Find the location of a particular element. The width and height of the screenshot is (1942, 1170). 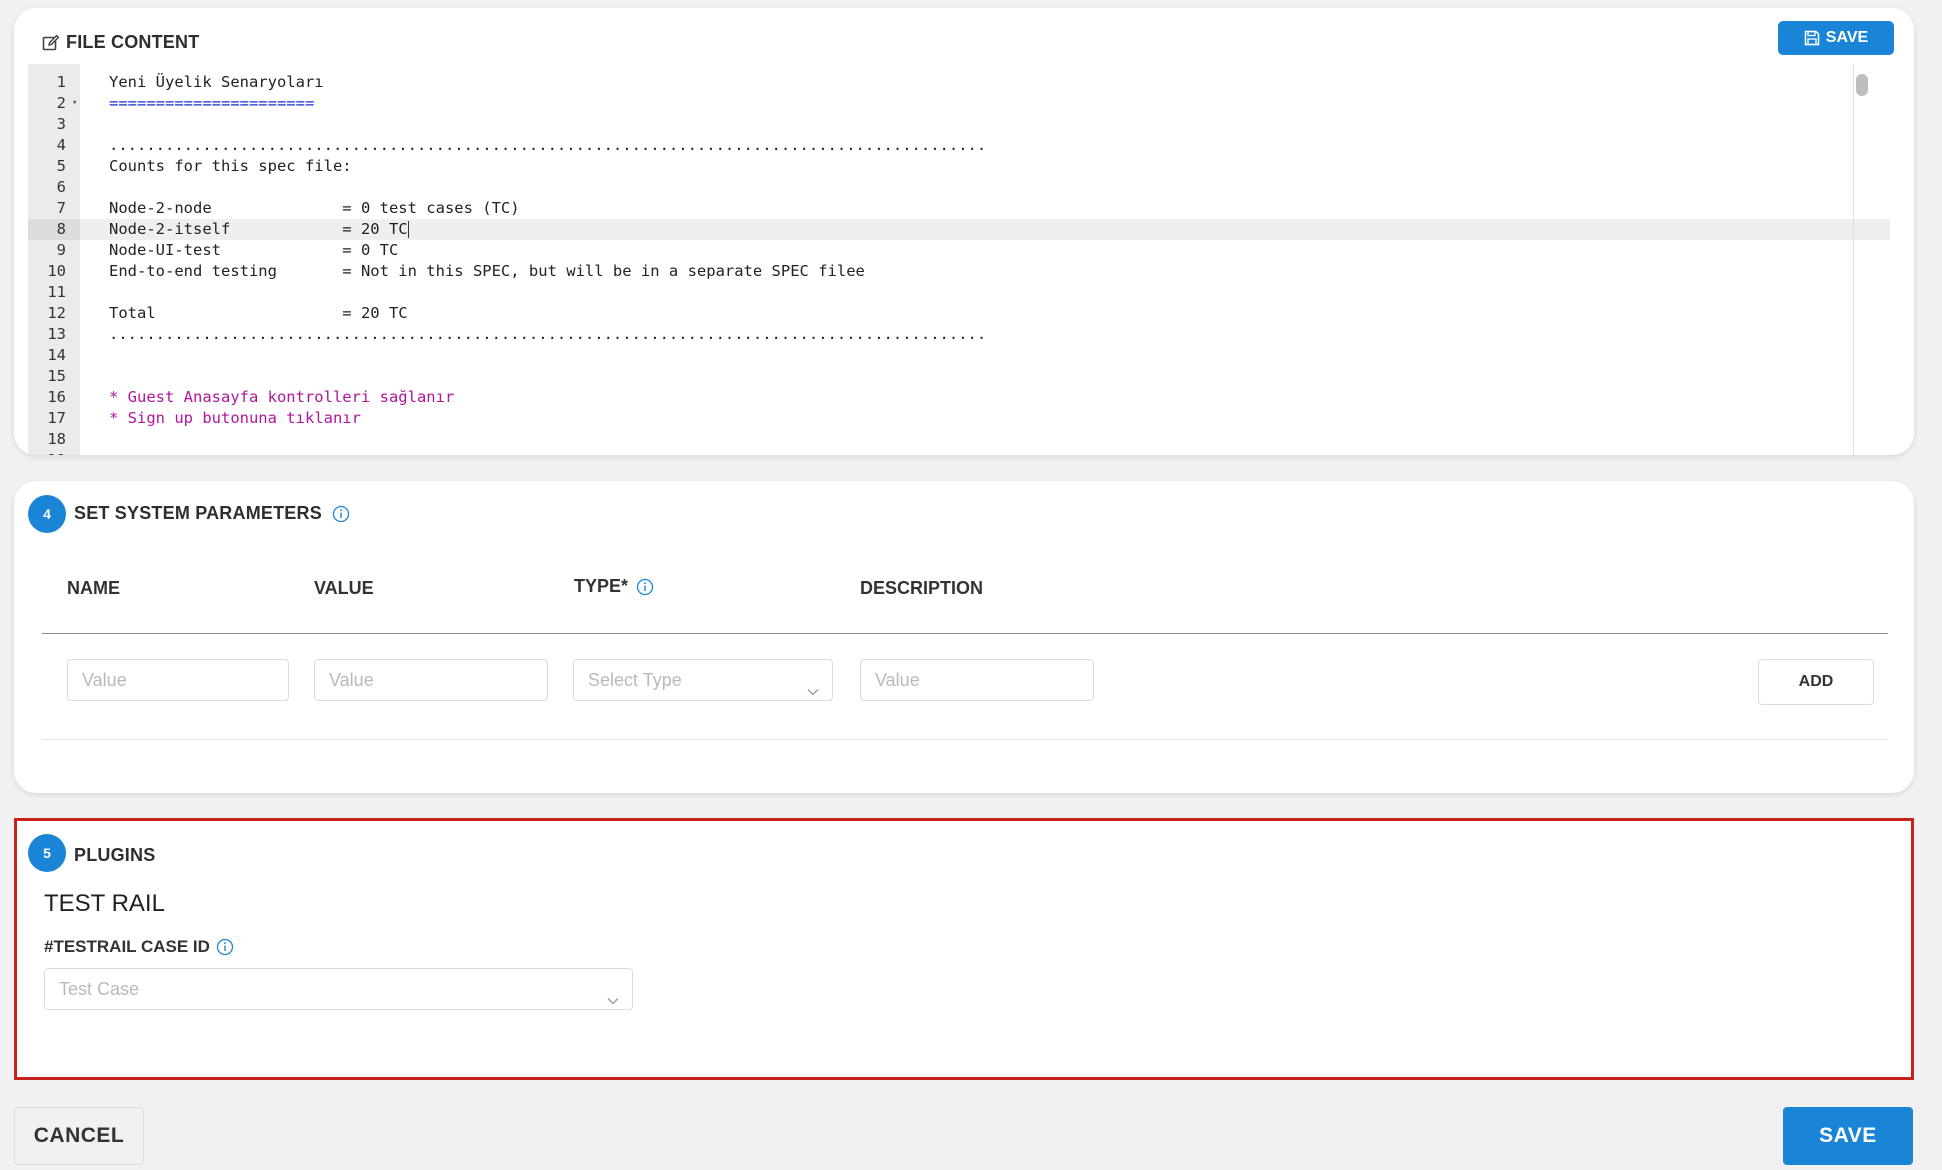

line-number: 16 is located at coordinates (56, 397).